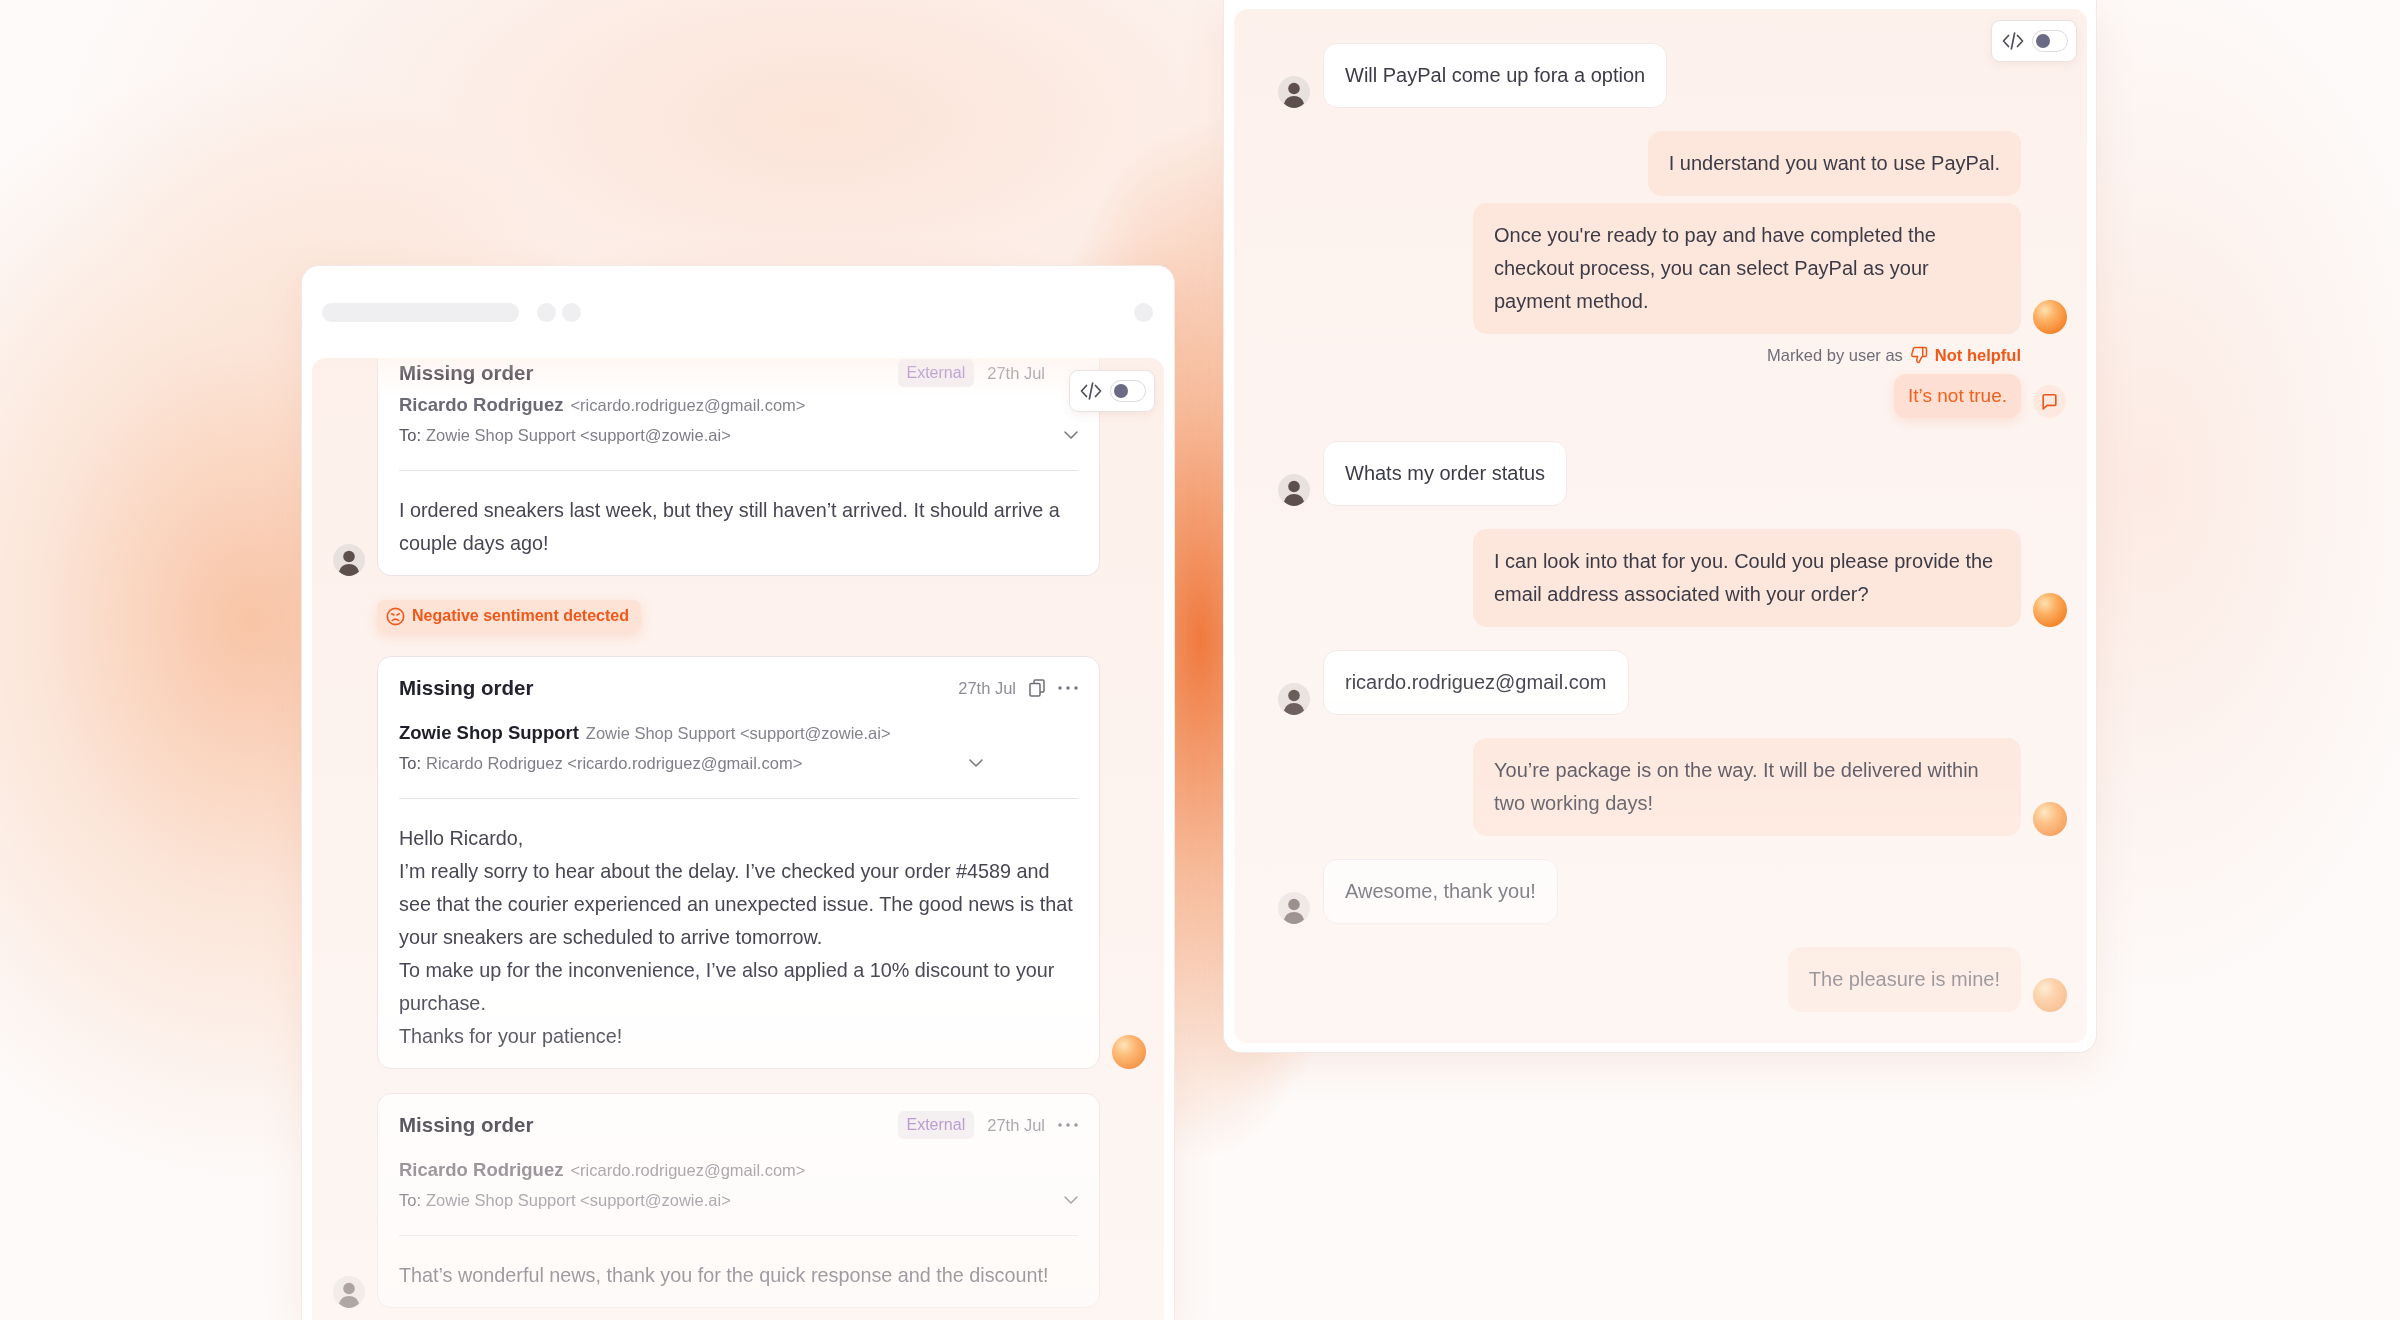 The height and width of the screenshot is (1320, 2400). Describe the element at coordinates (1977, 355) in the screenshot. I see `feedback-rating: Not helpful` at that location.